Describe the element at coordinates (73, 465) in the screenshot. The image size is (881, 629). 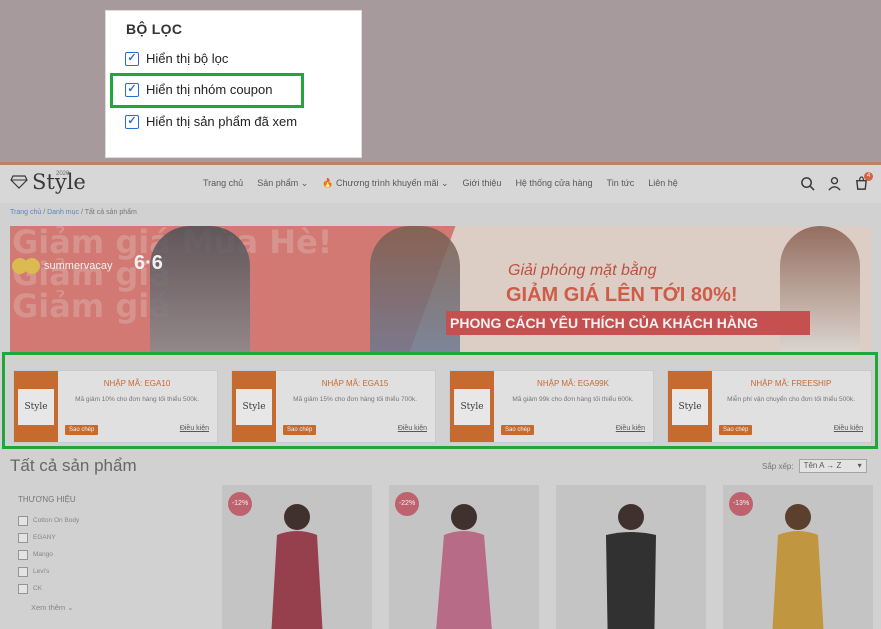
I see `all-products-title: Tất cả sản phẩm` at that location.